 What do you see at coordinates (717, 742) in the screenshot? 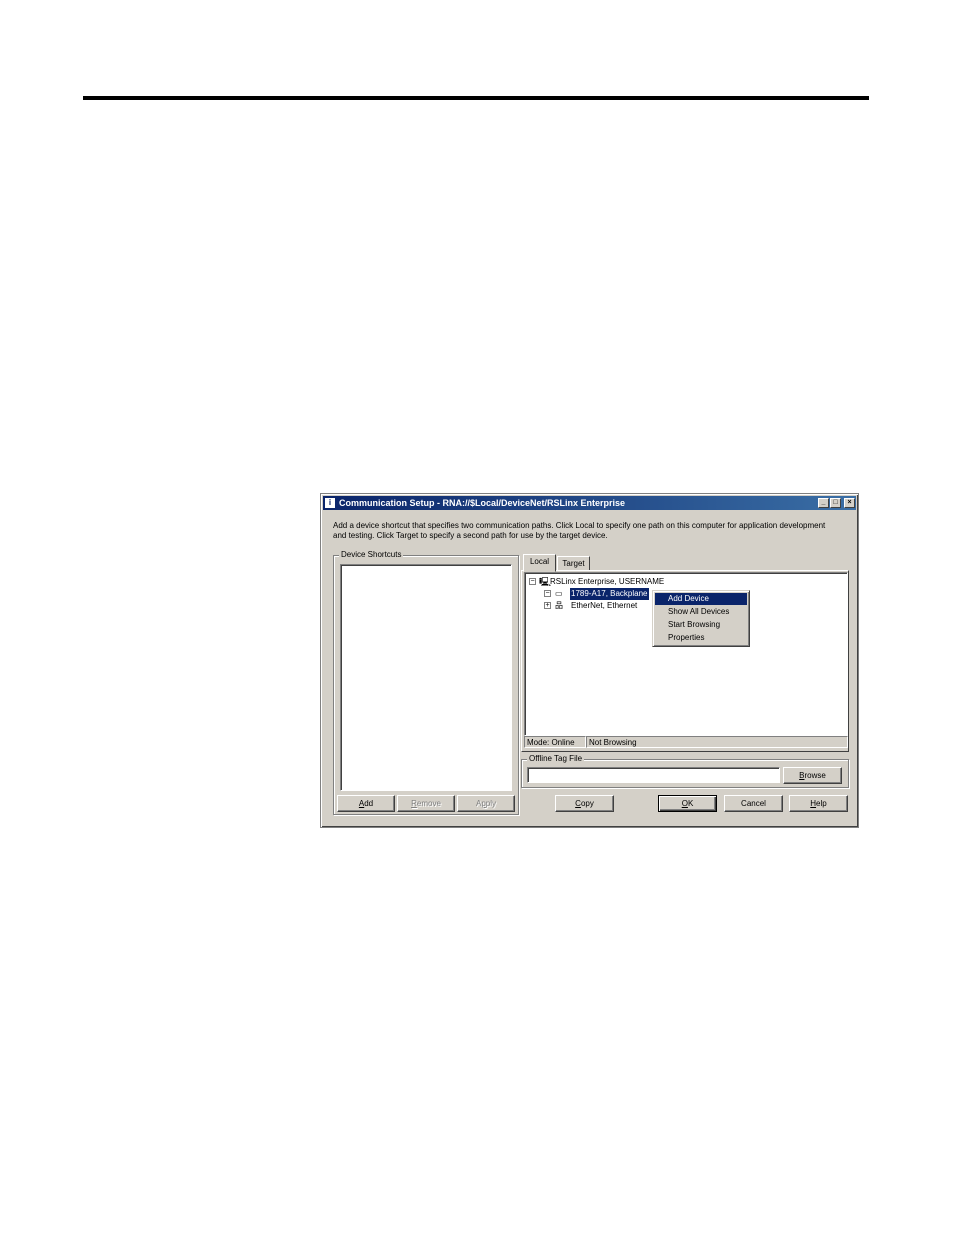
I see `status-browsing: Not Browsing` at bounding box center [717, 742].